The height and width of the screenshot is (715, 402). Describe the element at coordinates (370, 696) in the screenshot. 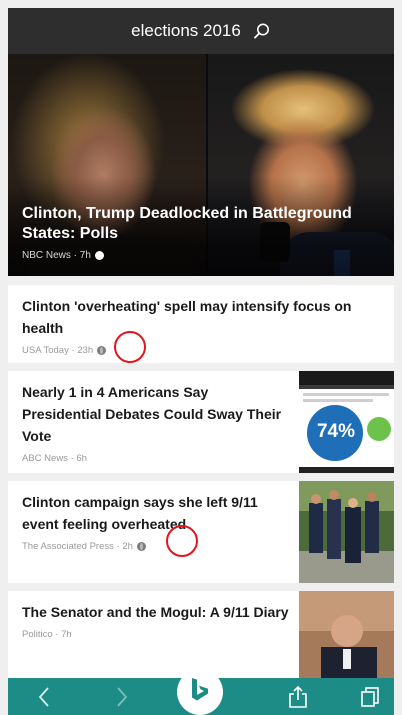

I see `tabs-icon` at that location.